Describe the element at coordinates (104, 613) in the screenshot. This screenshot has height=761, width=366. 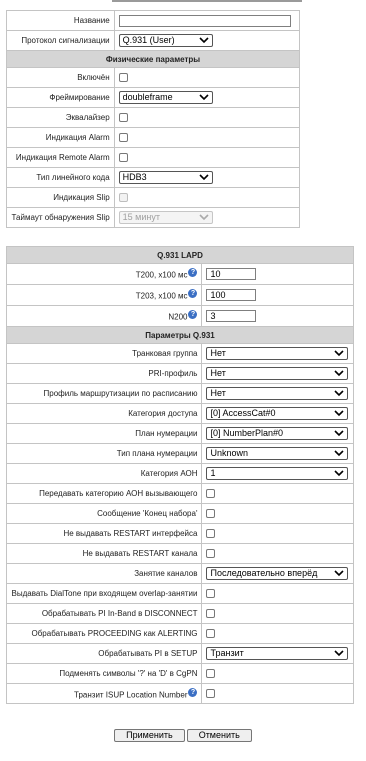
I see `pi-inband-disconnect-label: Обрабатывать PI In-Band в DISCONNECT` at that location.